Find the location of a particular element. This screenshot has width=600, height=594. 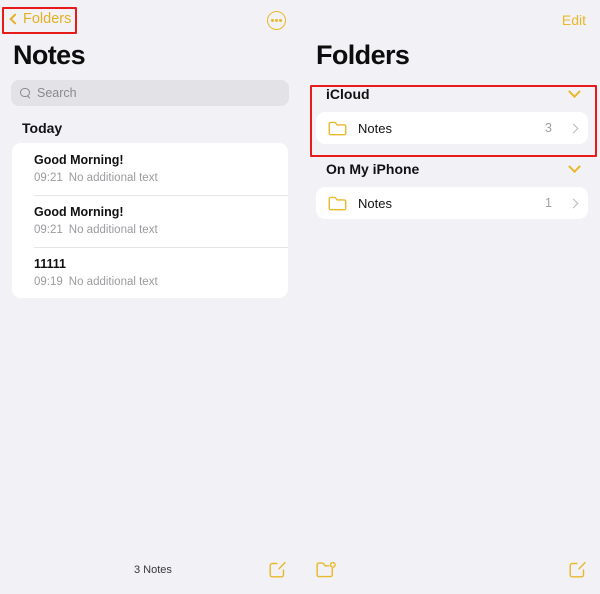

ellipsis-circle-icon is located at coordinates (276, 20).